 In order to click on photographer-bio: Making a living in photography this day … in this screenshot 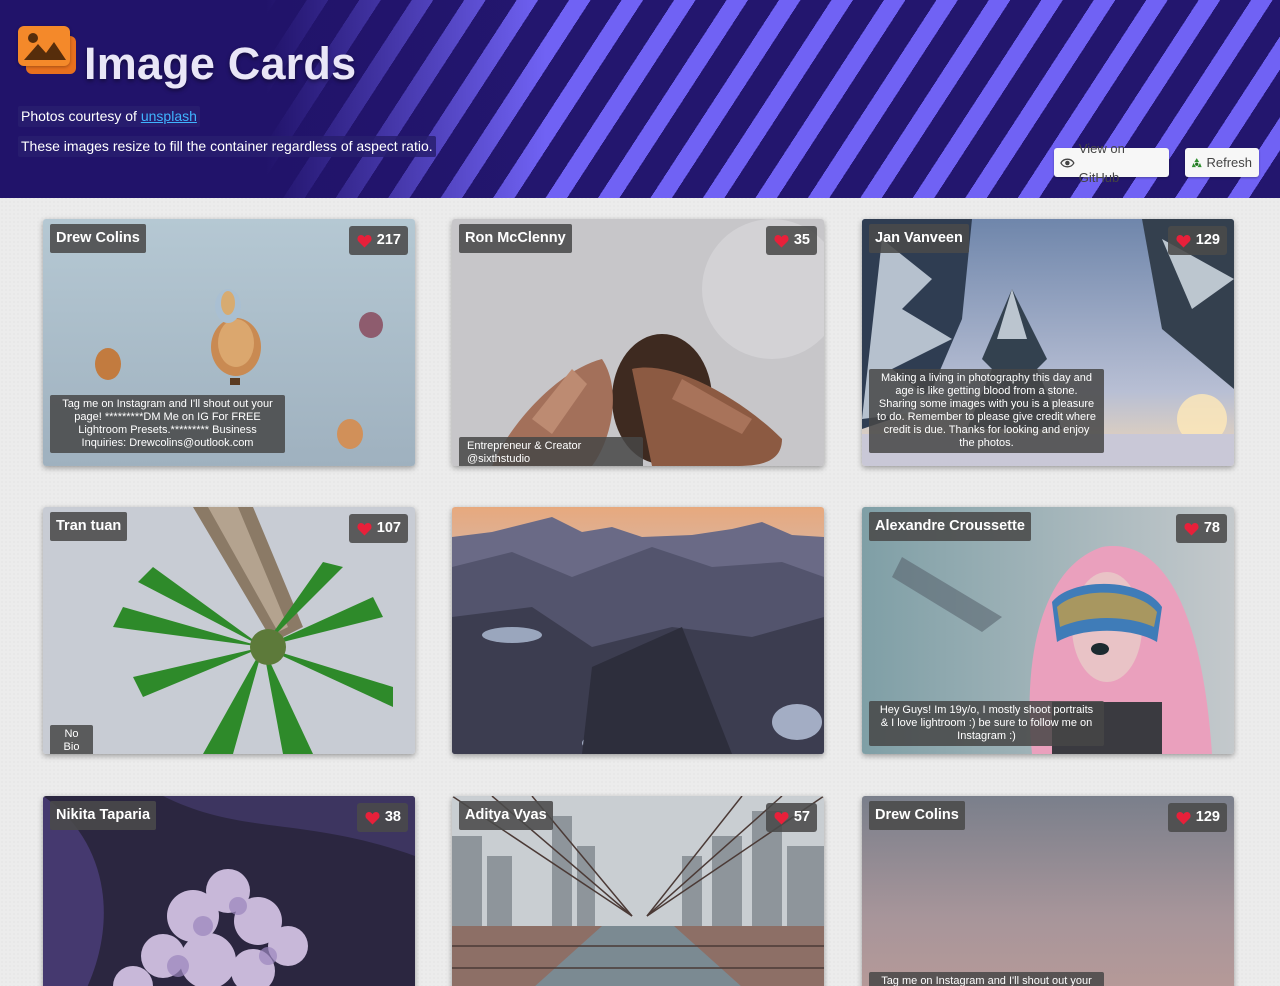, I will do `click(986, 411)`.